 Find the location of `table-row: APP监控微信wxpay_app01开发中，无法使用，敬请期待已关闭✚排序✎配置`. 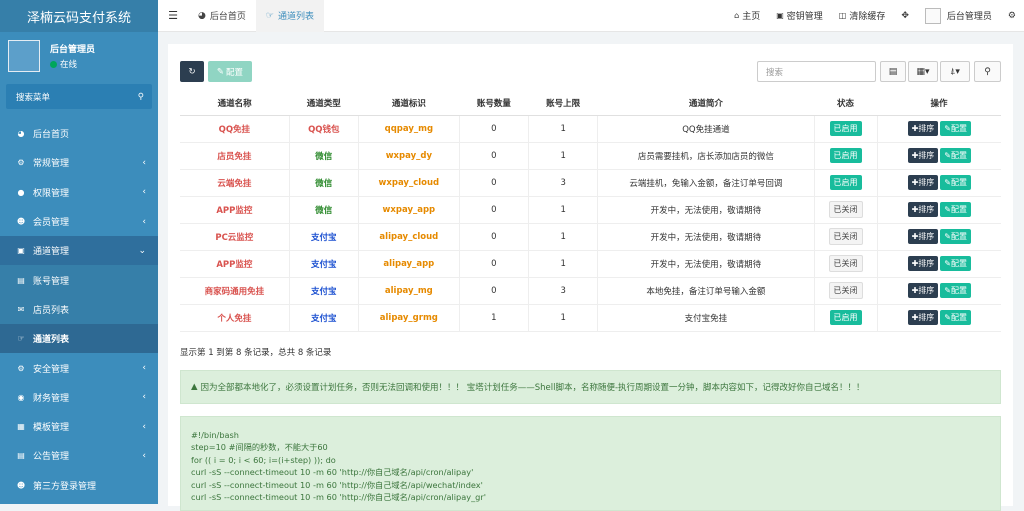

table-row: APP监控微信wxpay_app01开发中，无法使用，敬请期待已关闭✚排序✎配置 is located at coordinates (590, 209).